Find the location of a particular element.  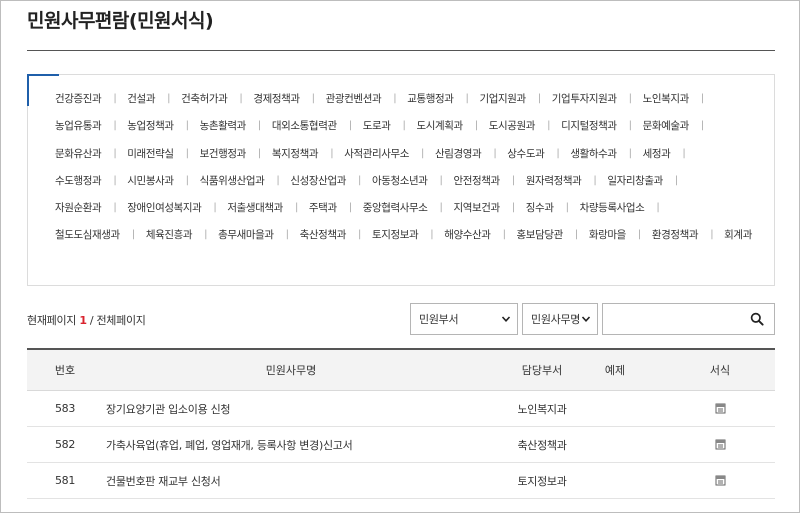

department-item: 농업정책과 | is located at coordinates (163, 129).